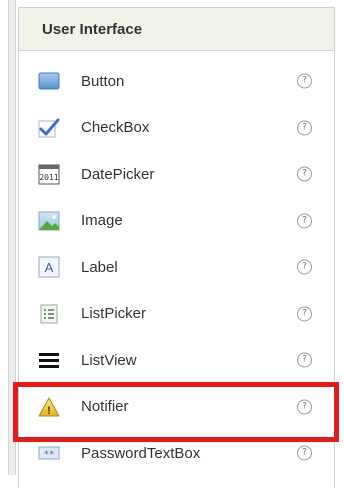  Describe the element at coordinates (176, 29) in the screenshot. I see `palette-header: User Interface` at that location.